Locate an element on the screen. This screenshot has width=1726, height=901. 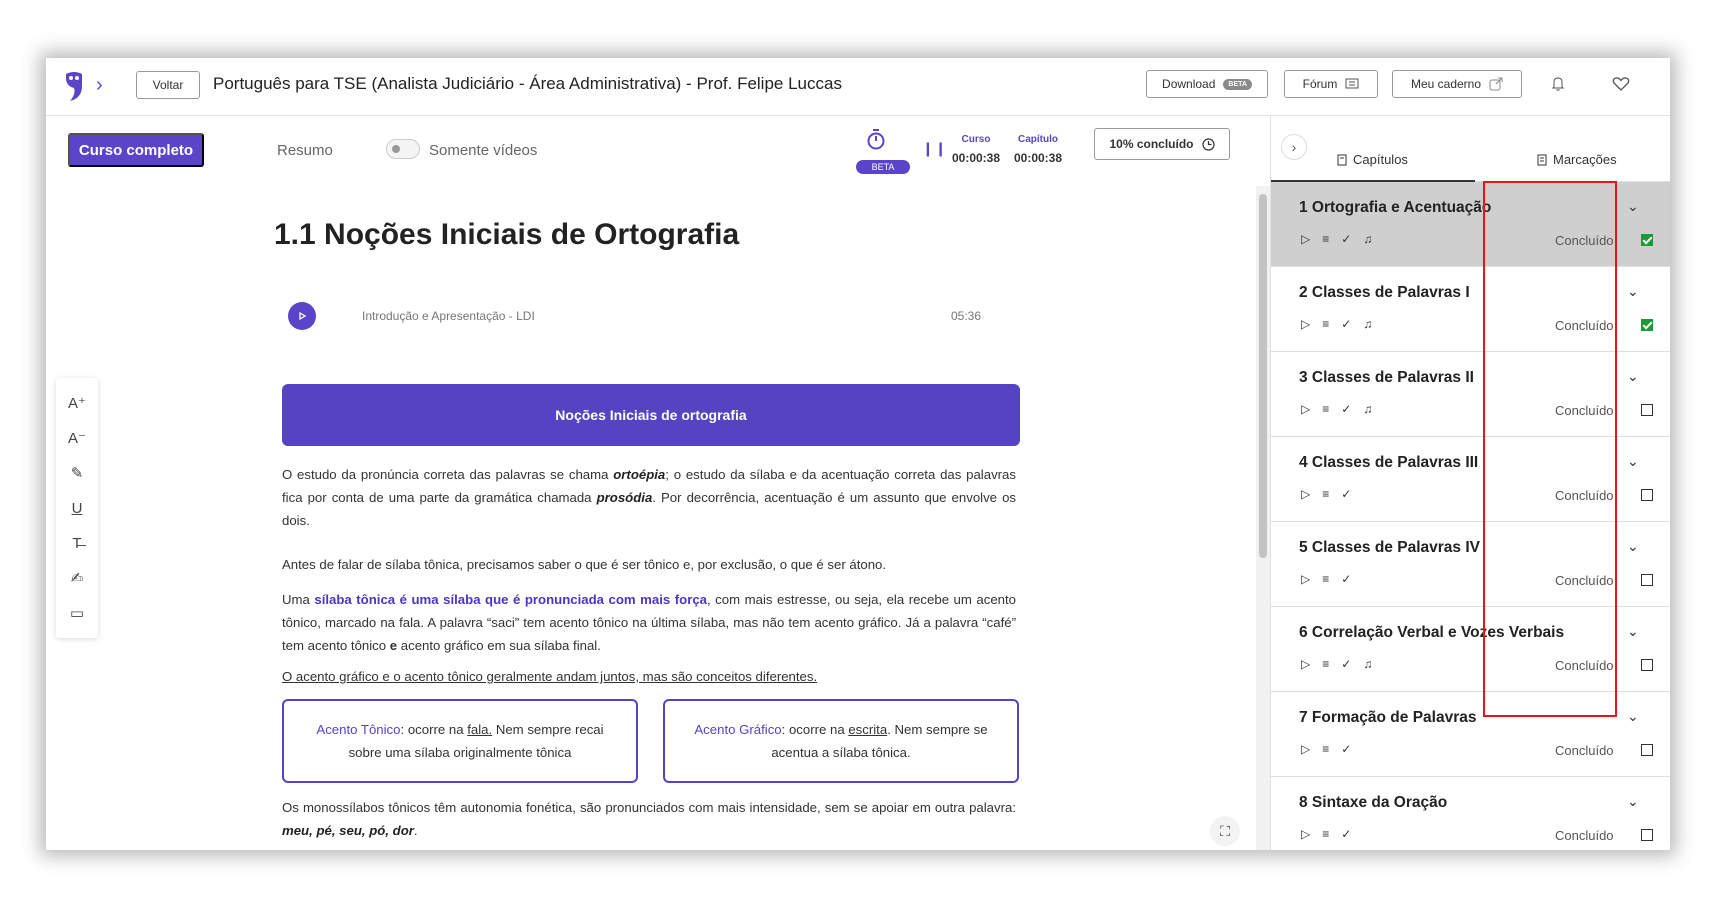
chapter-title: 4 Classes de Palavras III is located at coordinates (1388, 463).